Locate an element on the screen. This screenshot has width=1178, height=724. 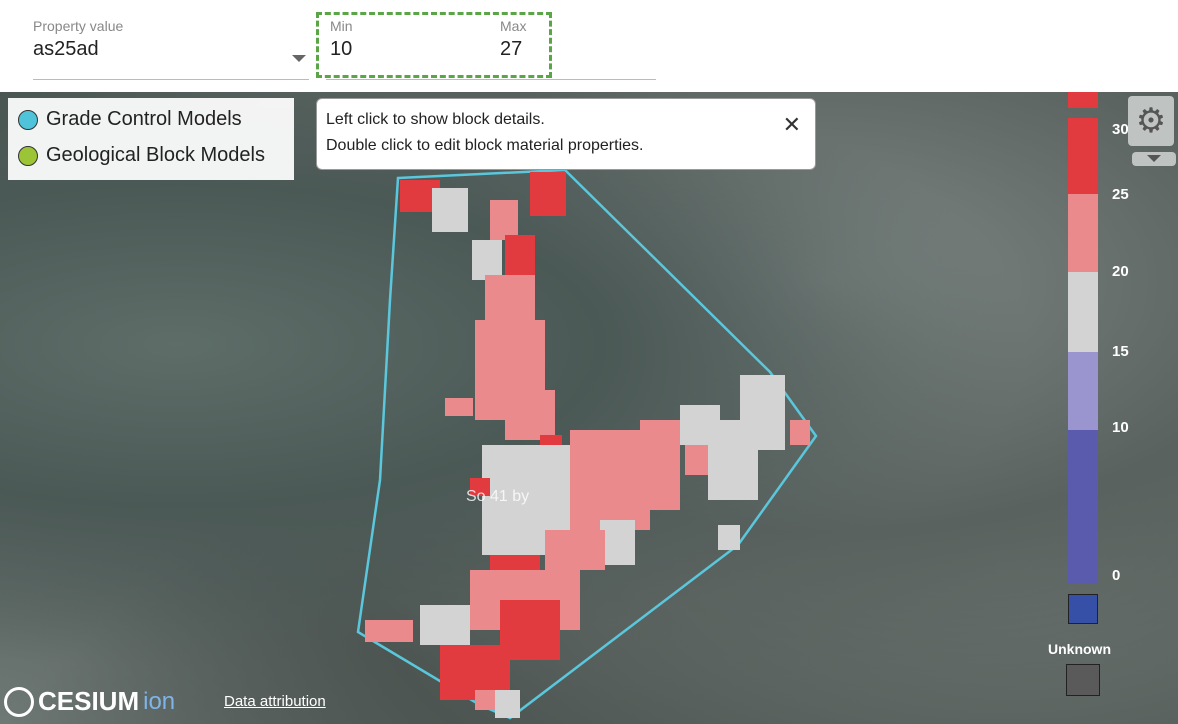
scale-segment-blue is located at coordinates (1083, 507).